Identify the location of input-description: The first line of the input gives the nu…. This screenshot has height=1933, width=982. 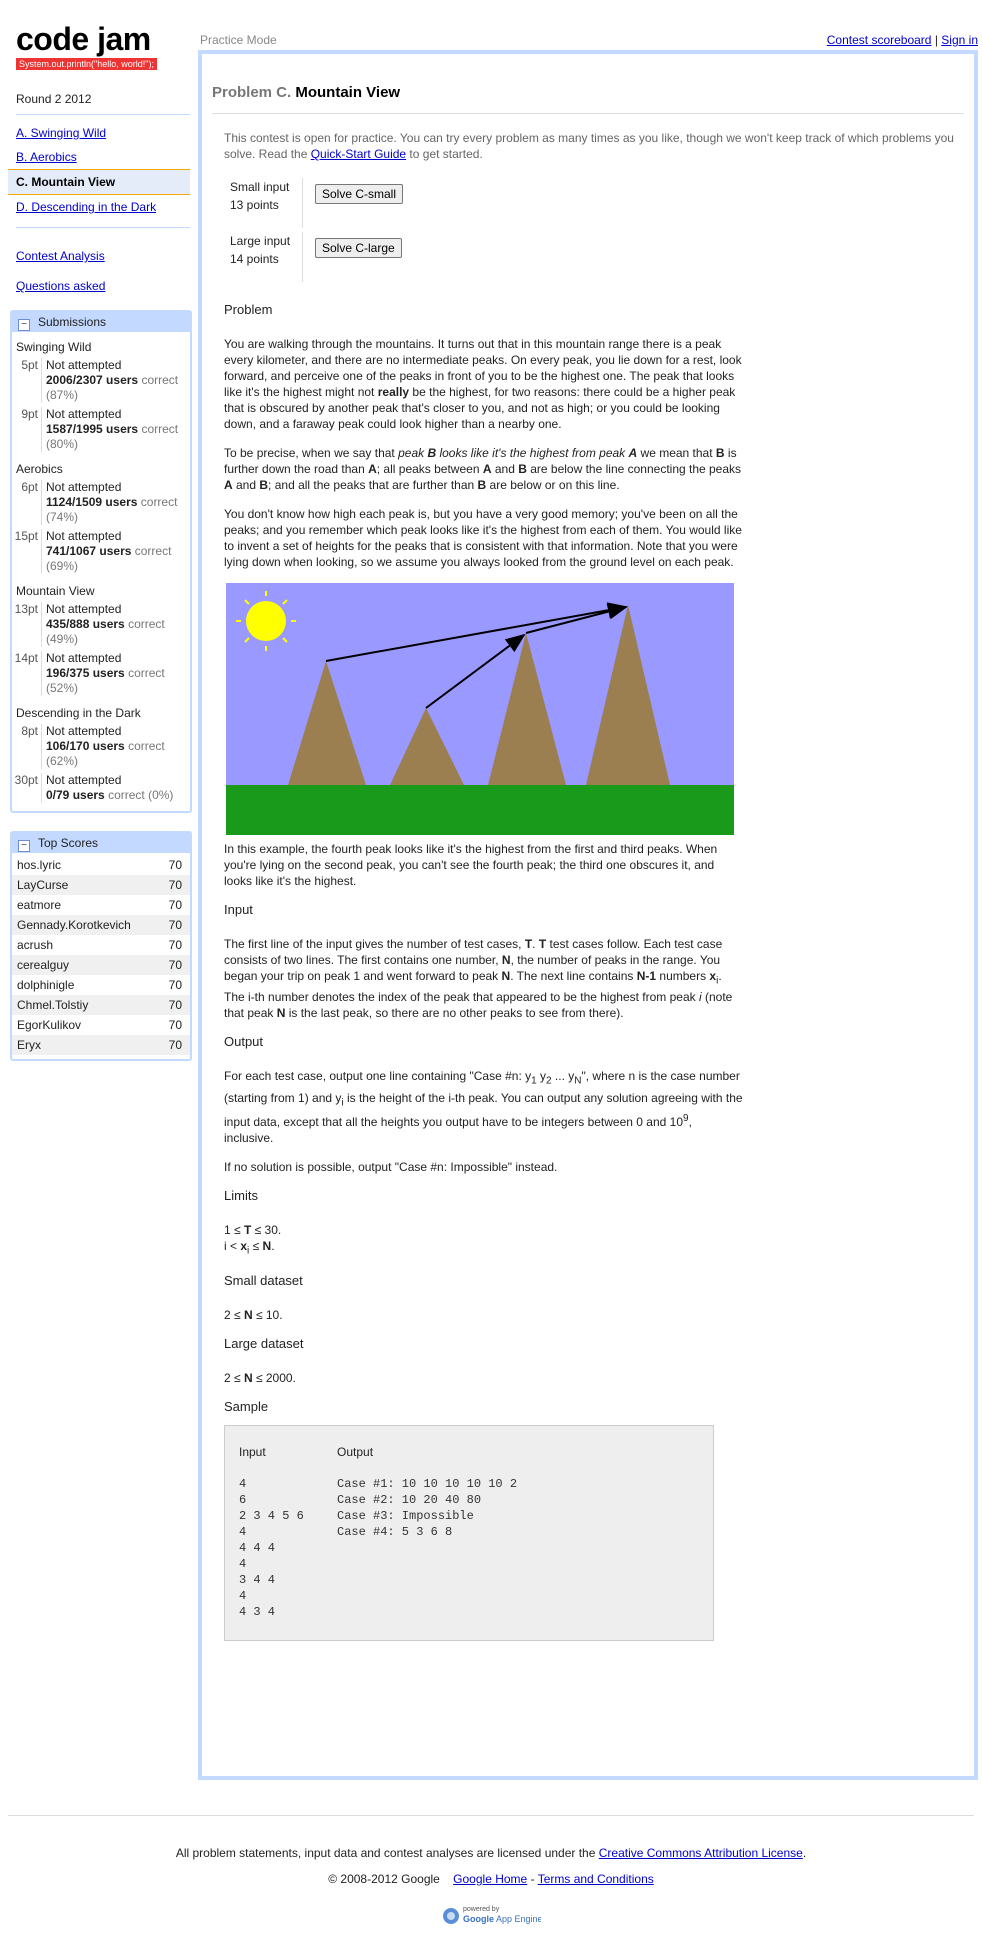
(478, 979).